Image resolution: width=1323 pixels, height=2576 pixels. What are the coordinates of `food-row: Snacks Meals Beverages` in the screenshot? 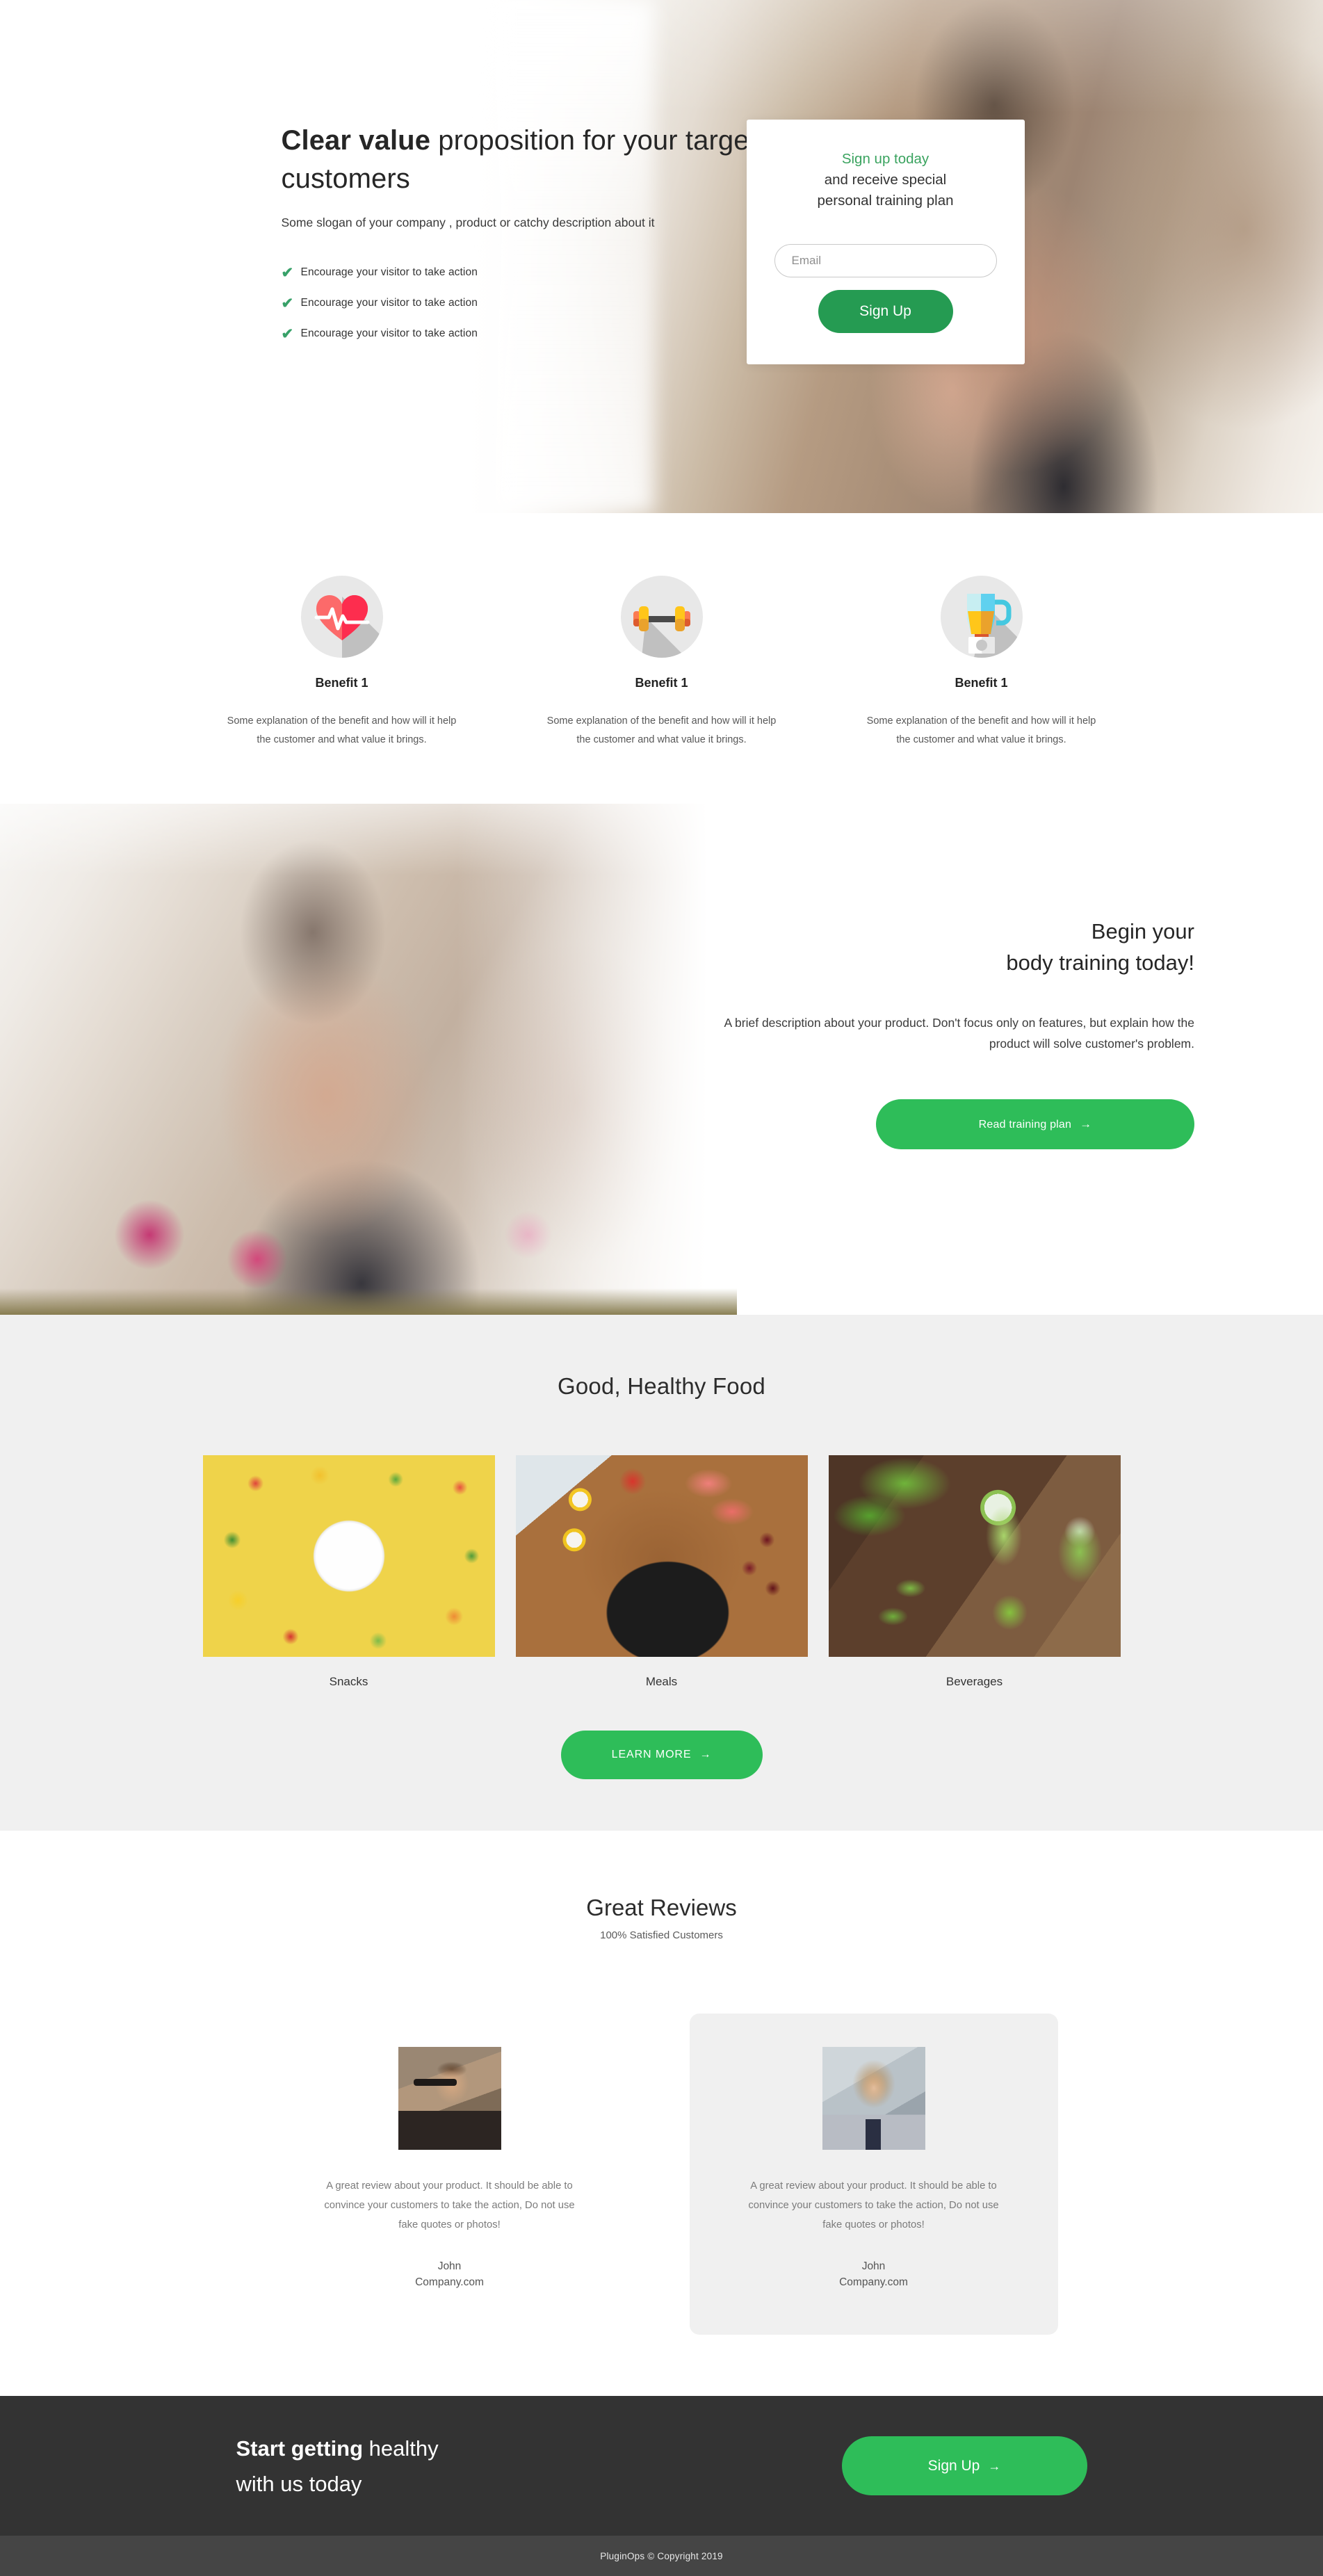 It's located at (661, 1572).